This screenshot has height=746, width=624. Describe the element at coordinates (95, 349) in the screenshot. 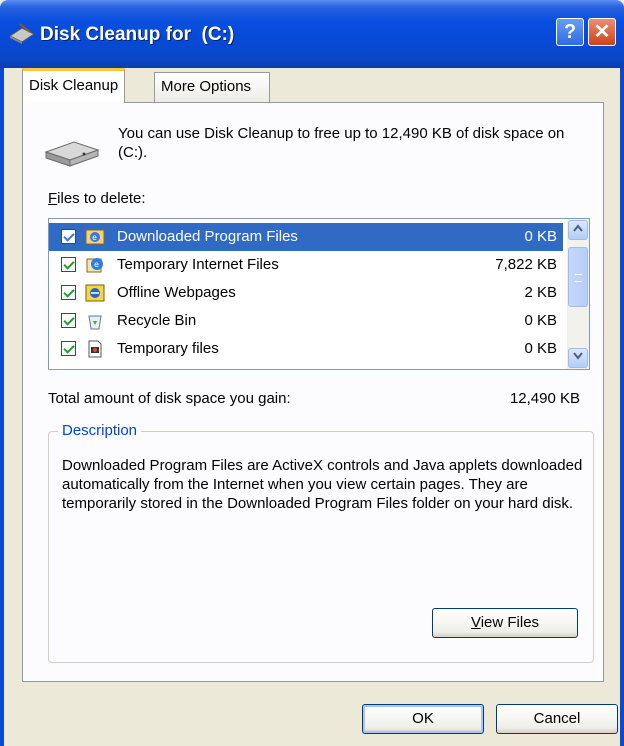

I see `temporary-files-icon` at that location.